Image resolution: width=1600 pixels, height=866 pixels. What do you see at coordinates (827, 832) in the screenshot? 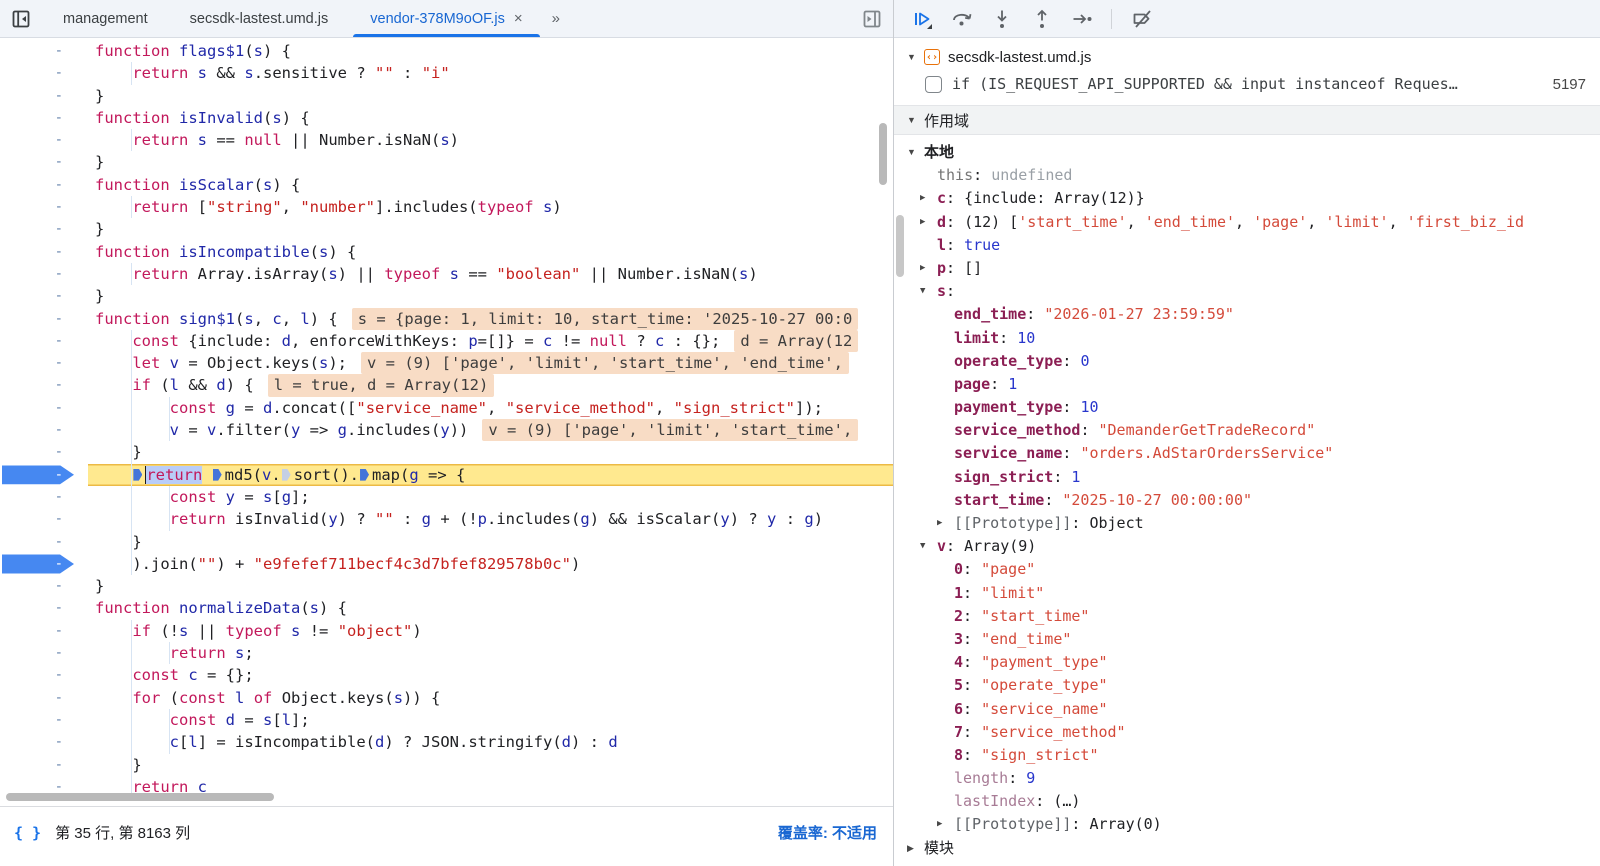
I see `coverage-status-link: 覆盖率: 不适用` at bounding box center [827, 832].